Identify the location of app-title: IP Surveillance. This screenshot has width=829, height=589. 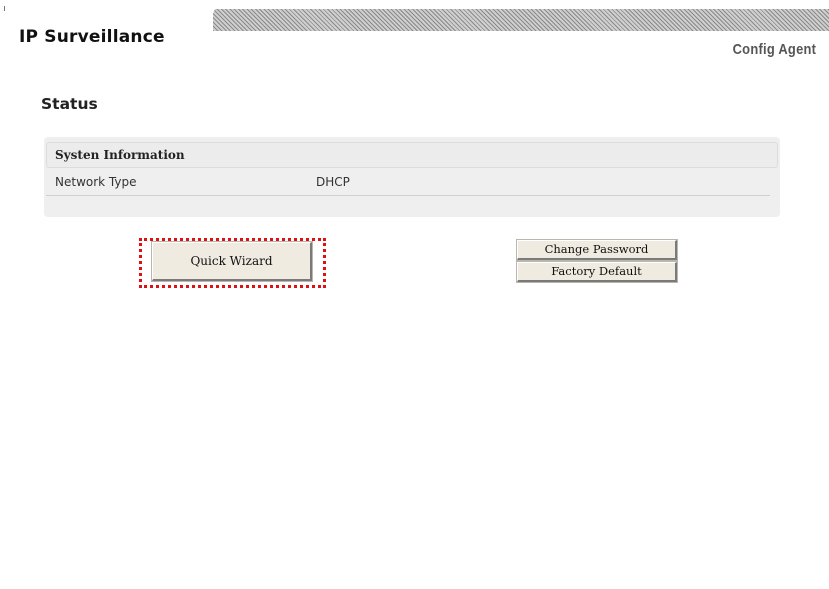
(92, 37).